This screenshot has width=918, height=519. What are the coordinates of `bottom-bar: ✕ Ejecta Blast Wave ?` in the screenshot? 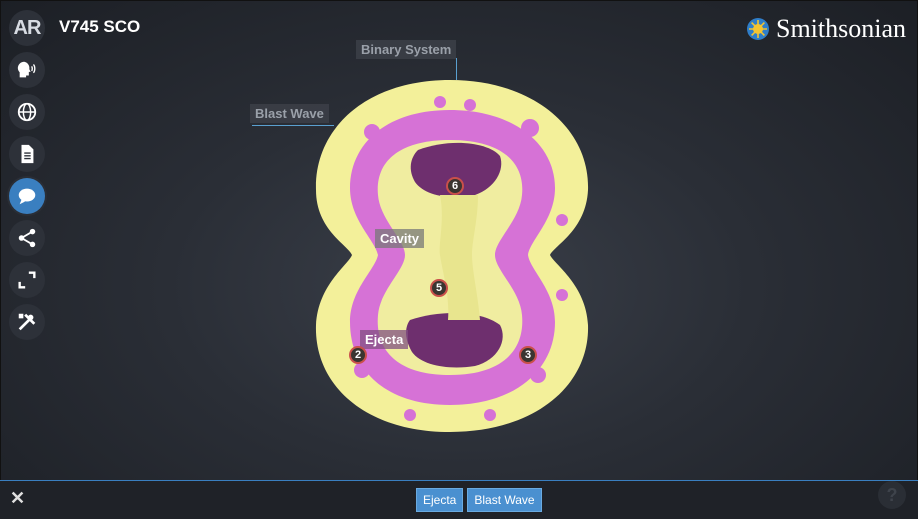 It's located at (459, 499).